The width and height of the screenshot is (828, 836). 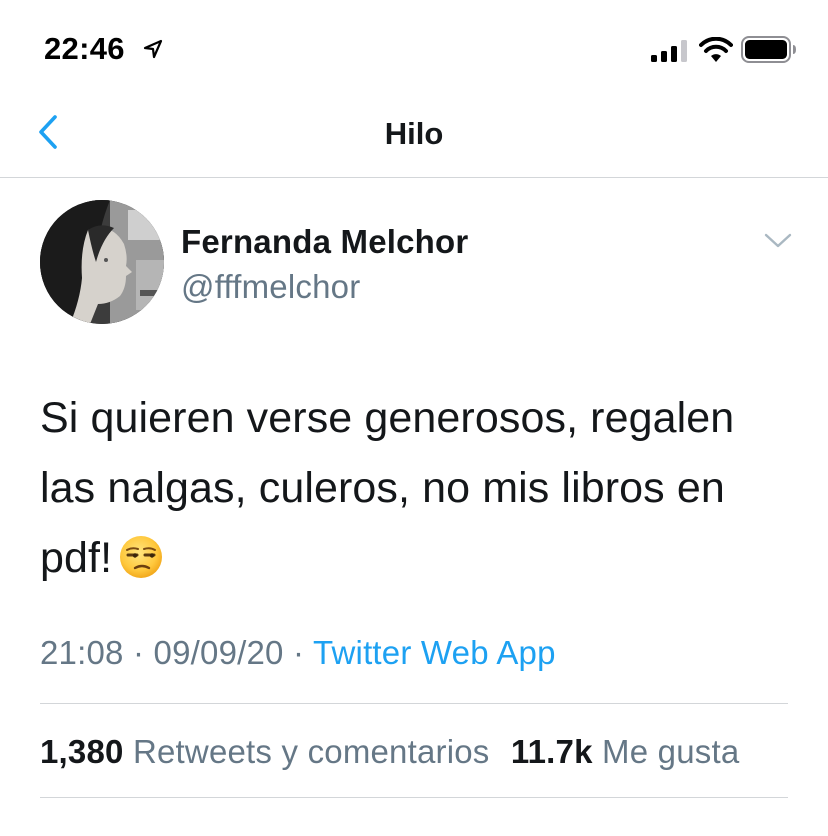 I want to click on status-bar: 22:46, so click(x=414, y=48).